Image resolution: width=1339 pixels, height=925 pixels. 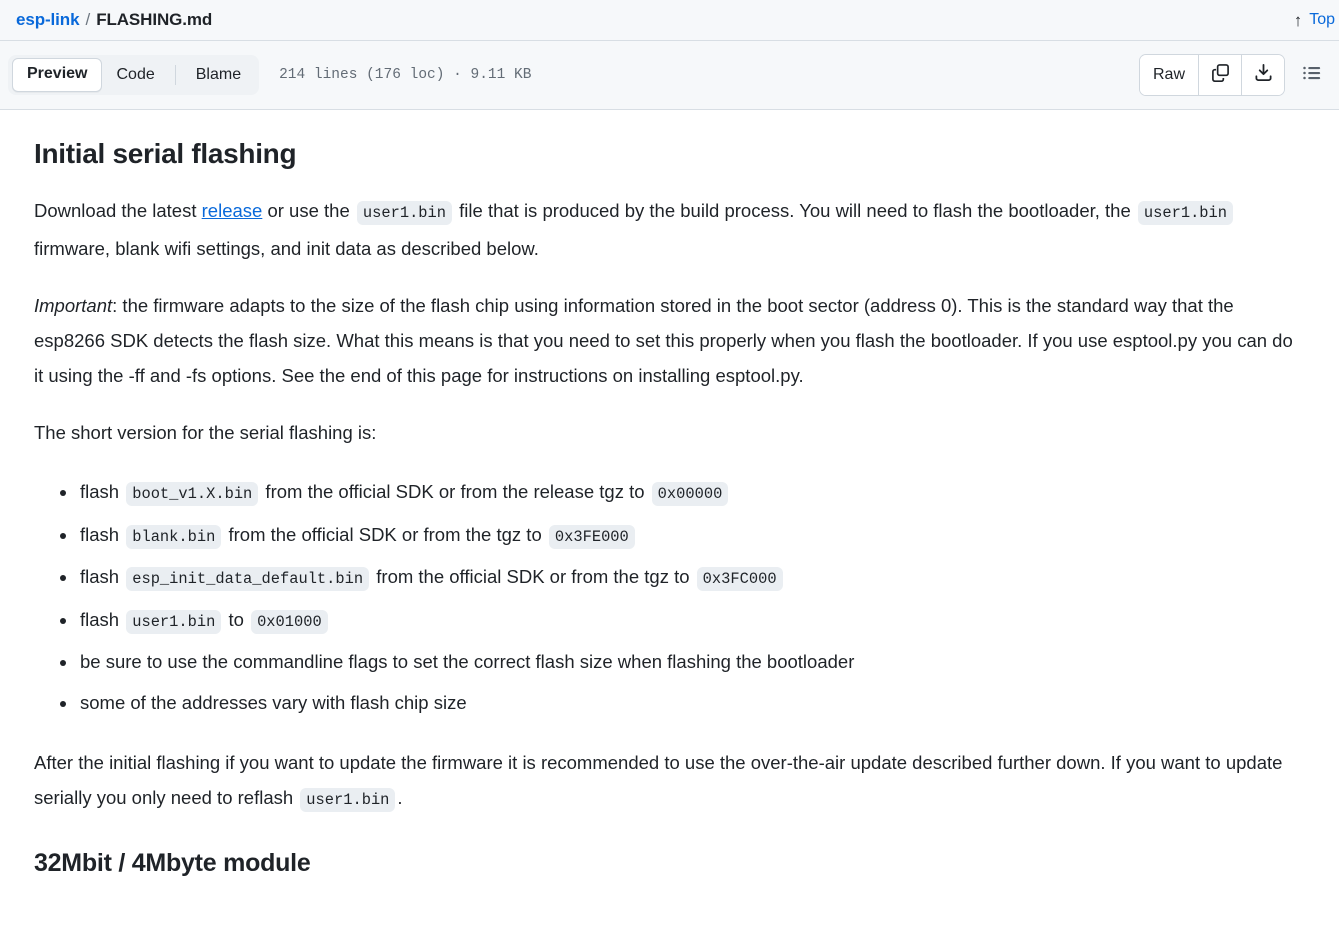 I want to click on release-link: release, so click(x=232, y=210).